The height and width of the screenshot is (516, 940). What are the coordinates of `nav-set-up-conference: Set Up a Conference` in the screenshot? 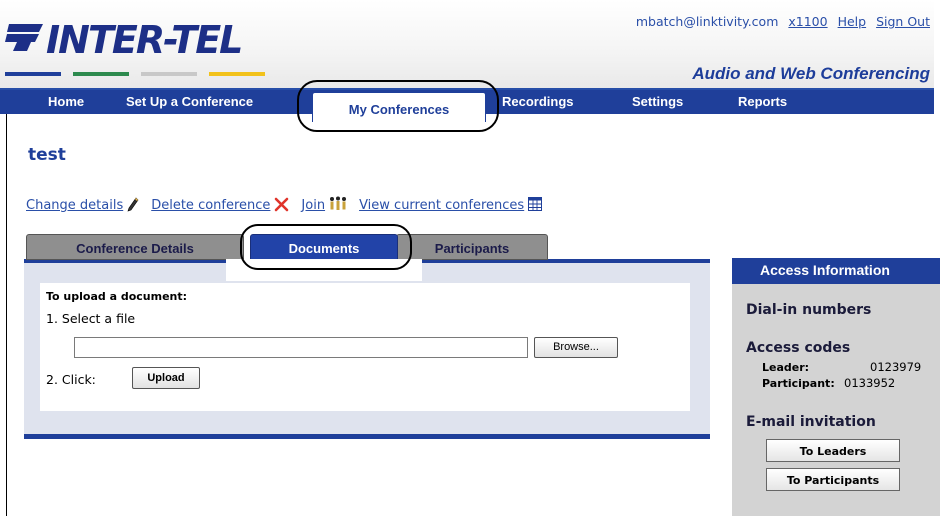 It's located at (189, 101).